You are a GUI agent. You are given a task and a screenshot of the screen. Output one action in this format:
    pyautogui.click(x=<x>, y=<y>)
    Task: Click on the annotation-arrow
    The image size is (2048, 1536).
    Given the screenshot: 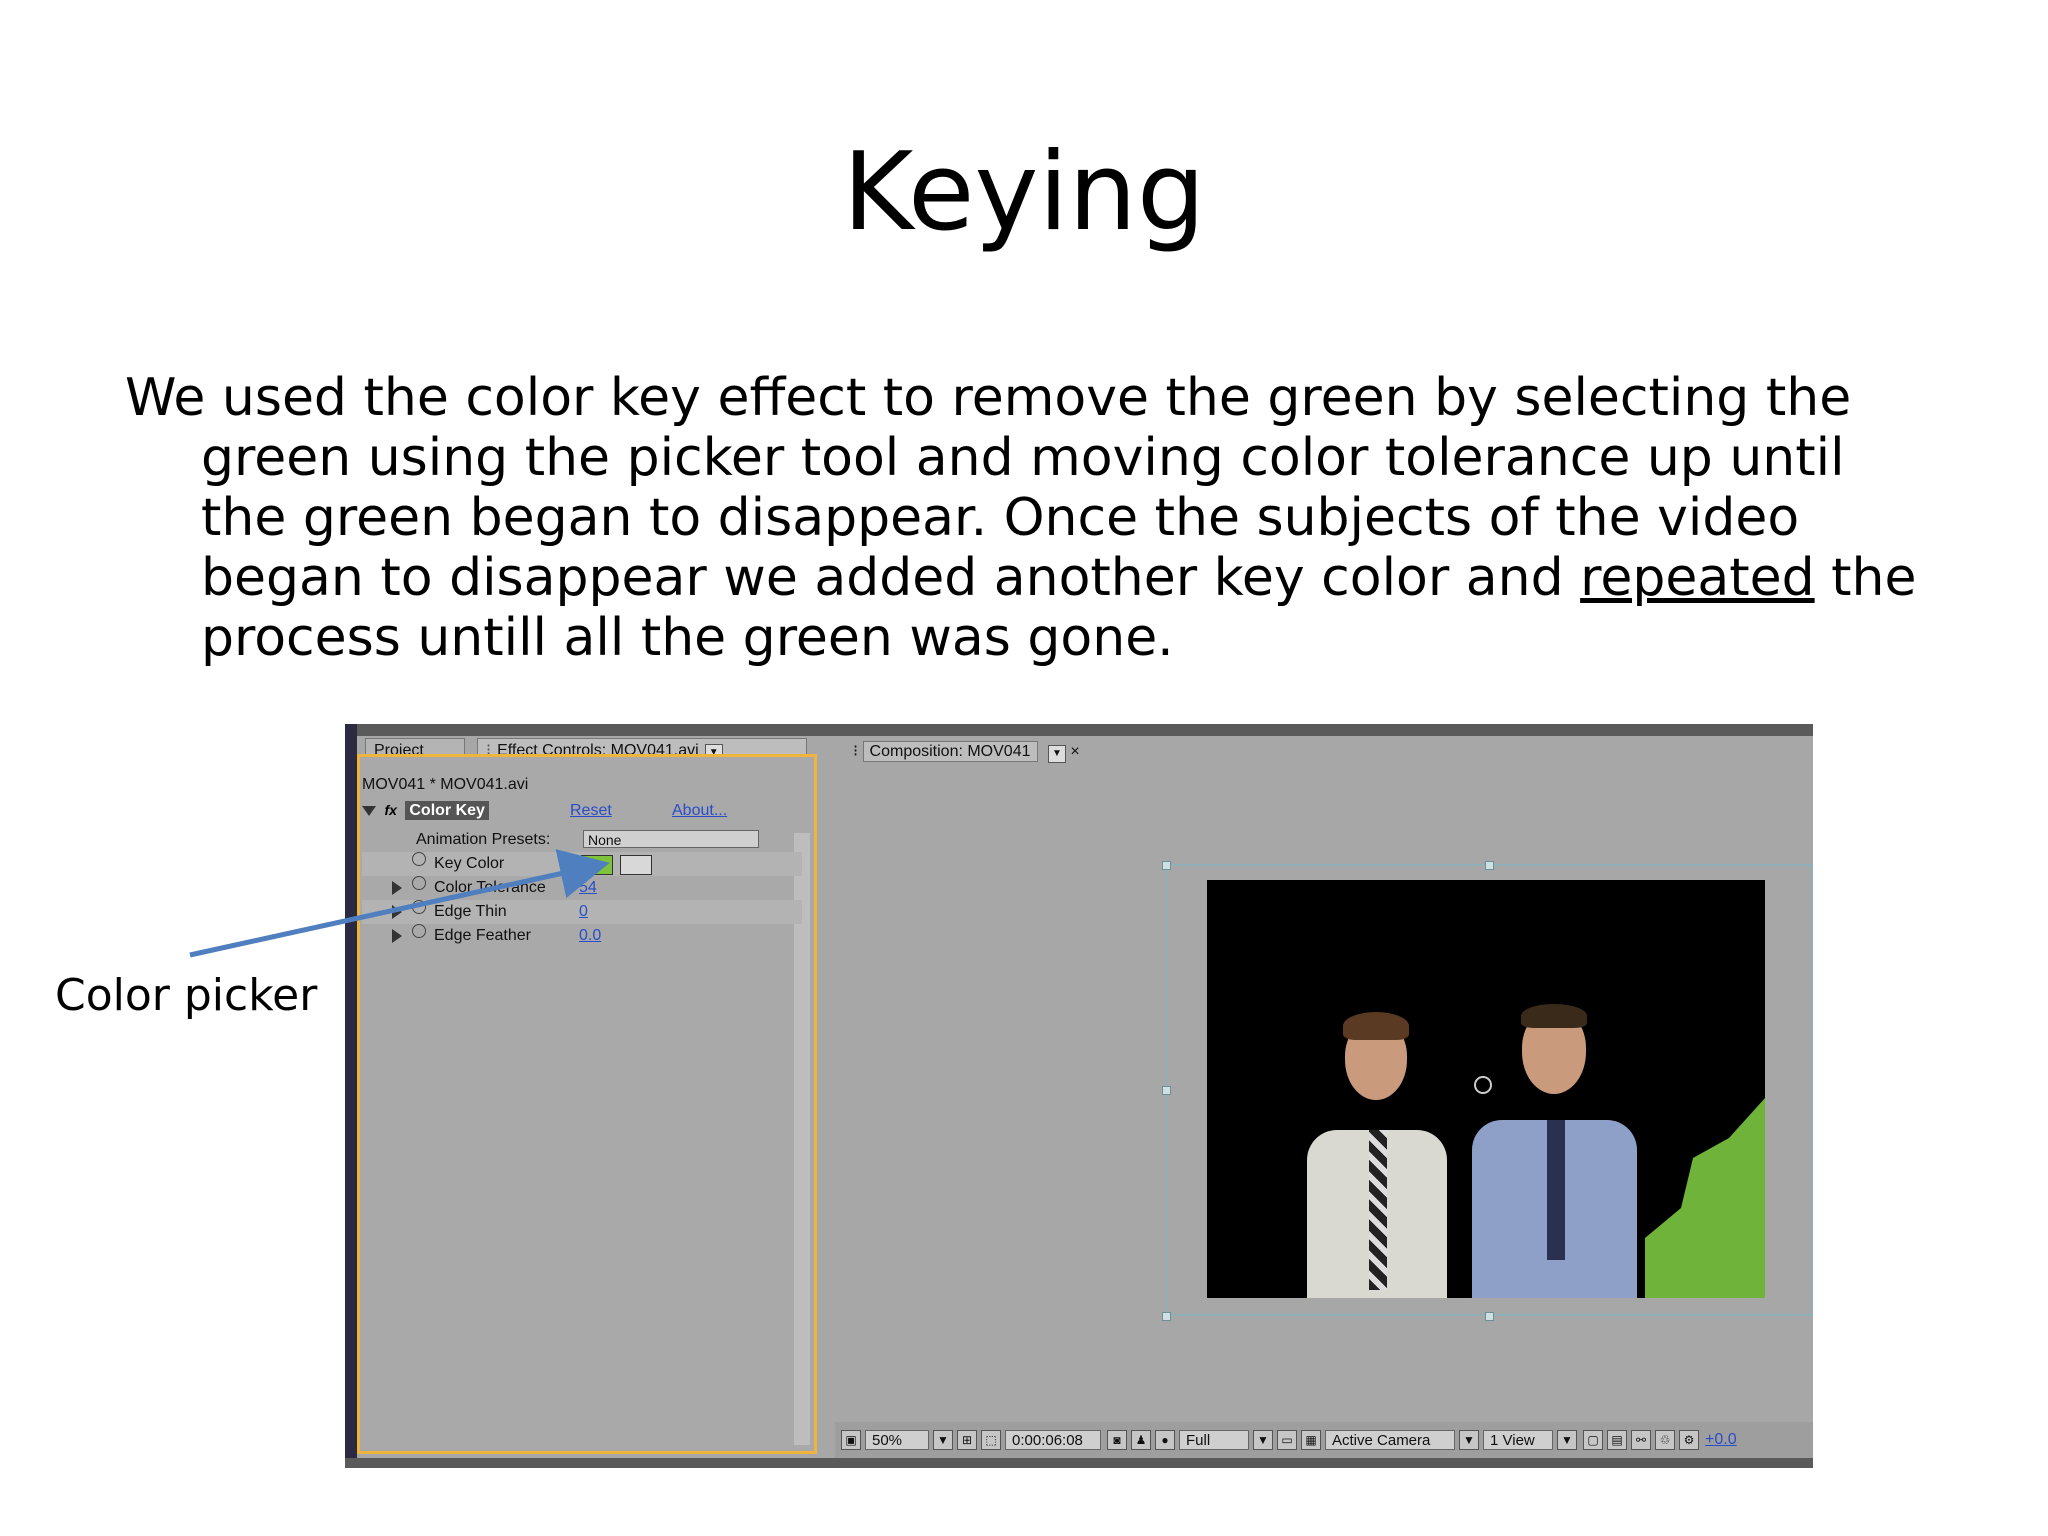 What is the action you would take?
    pyautogui.click(x=399, y=903)
    